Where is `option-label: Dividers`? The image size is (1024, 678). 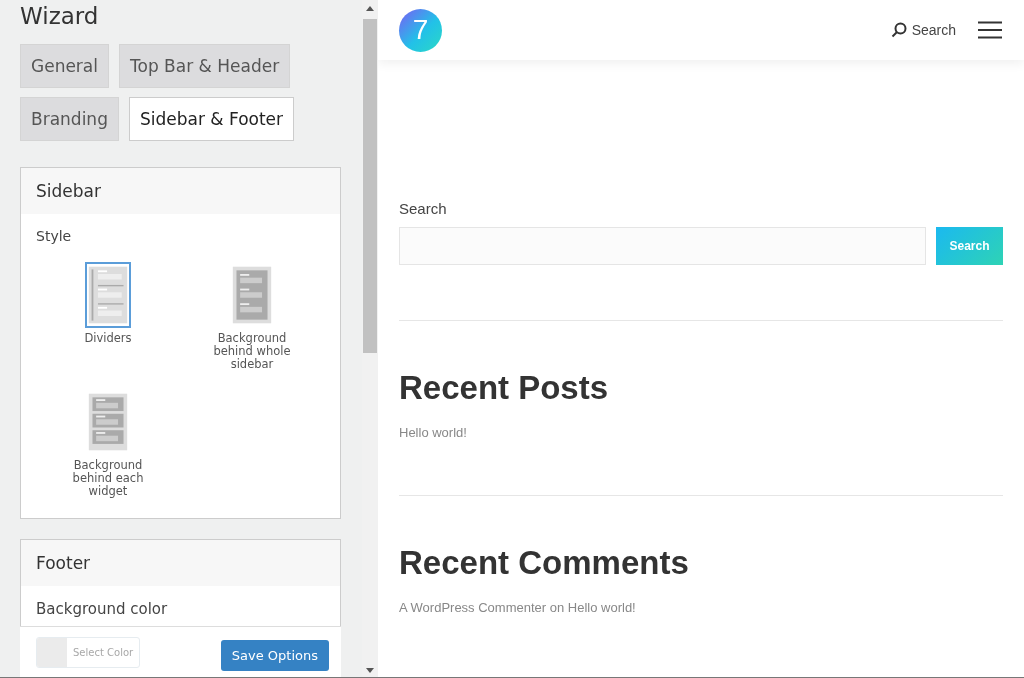 option-label: Dividers is located at coordinates (108, 338).